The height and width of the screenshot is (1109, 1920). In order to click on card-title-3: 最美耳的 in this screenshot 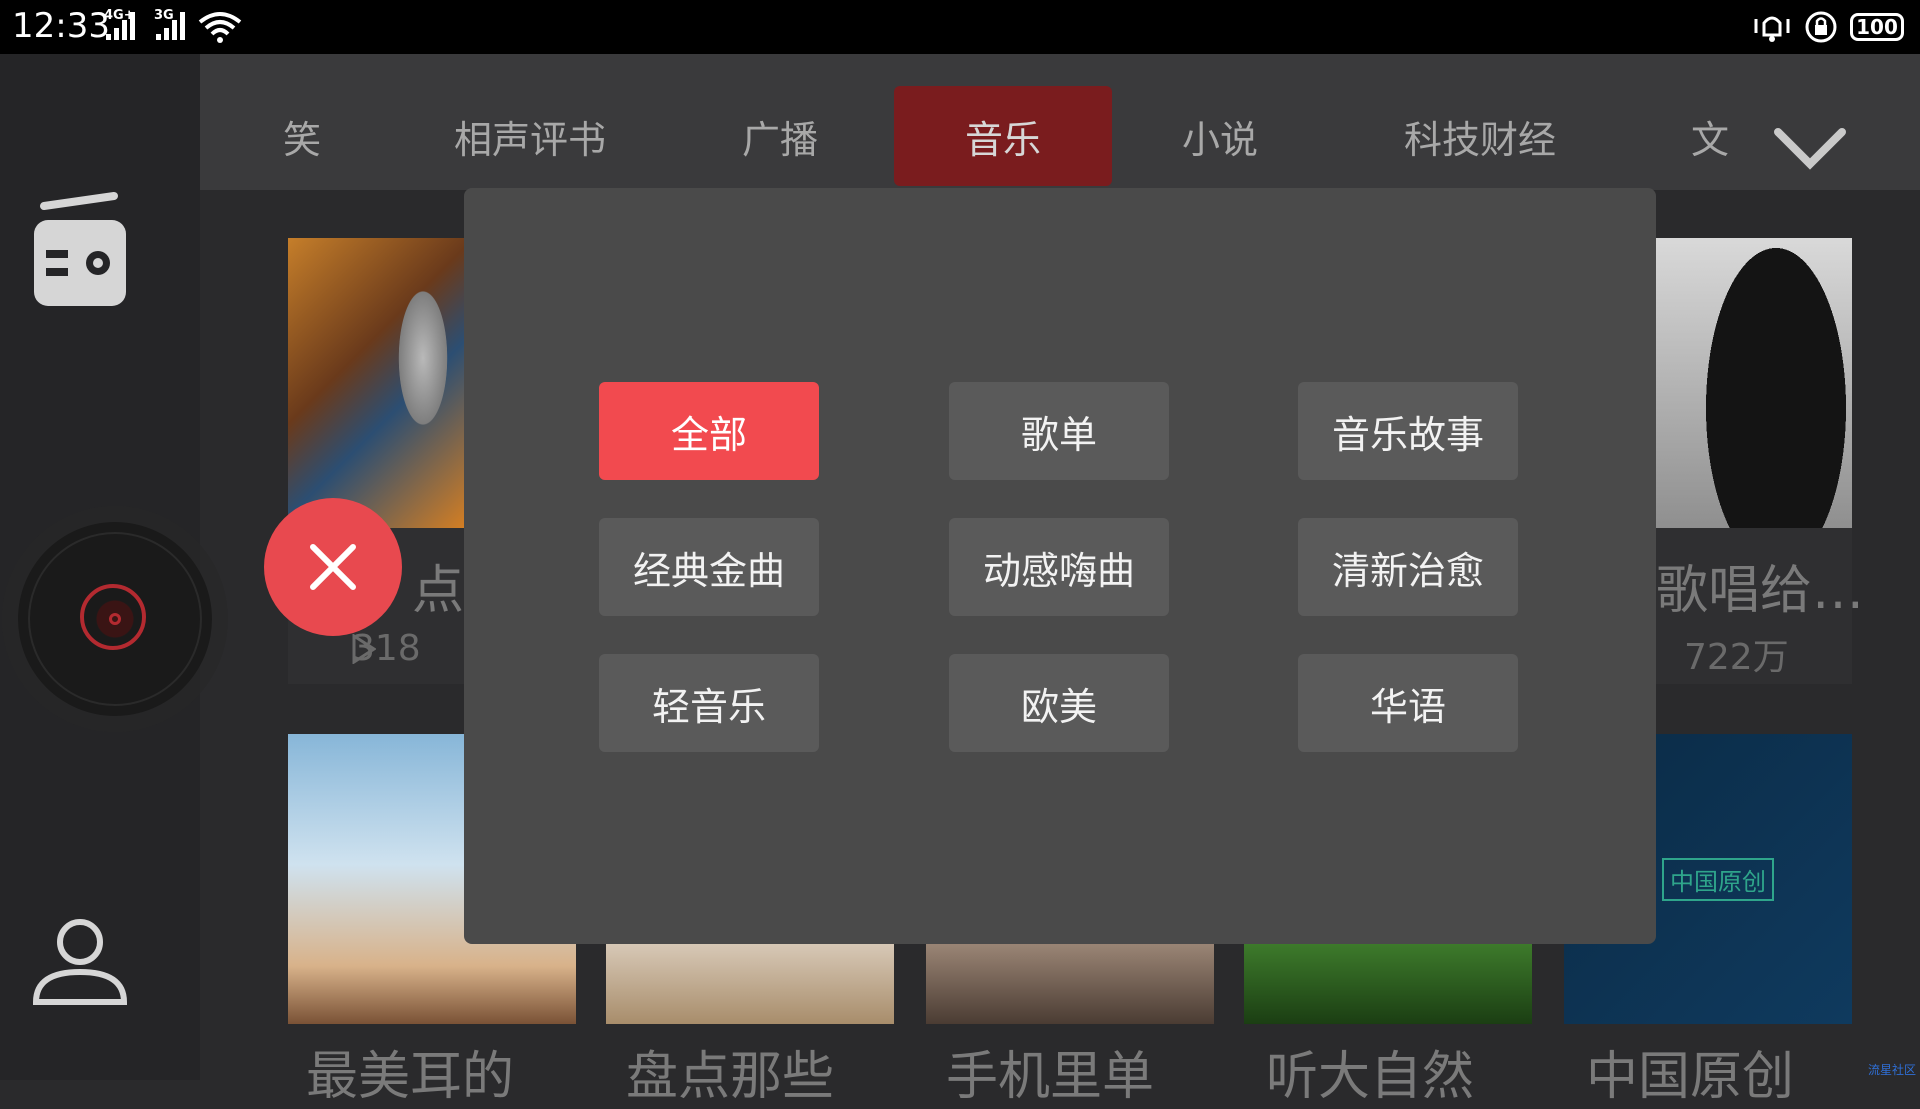, I will do `click(410, 1077)`.